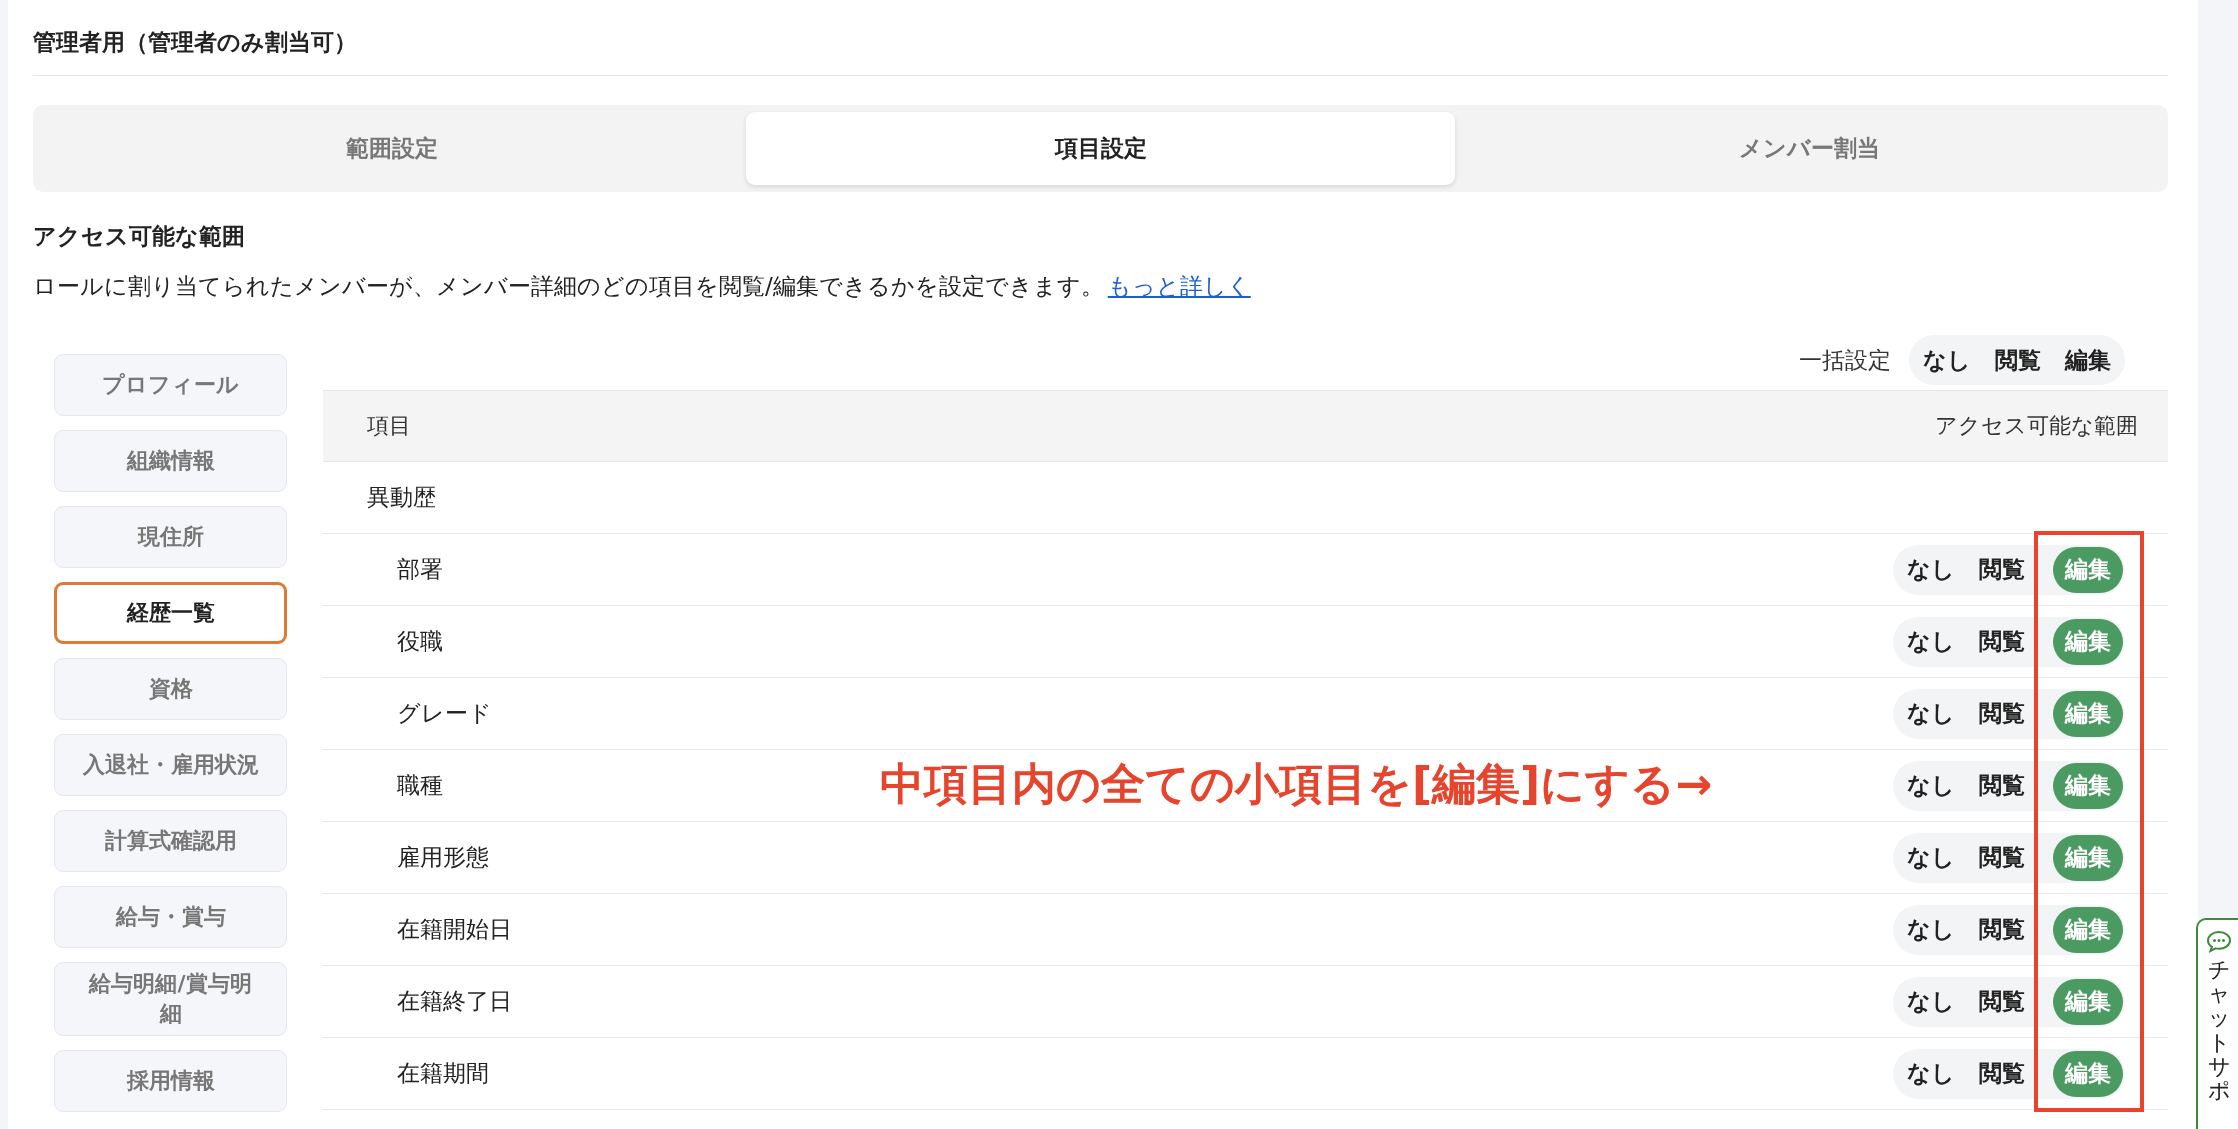 The image size is (2238, 1129). I want to click on group-name: 異動歴, so click(401, 497).